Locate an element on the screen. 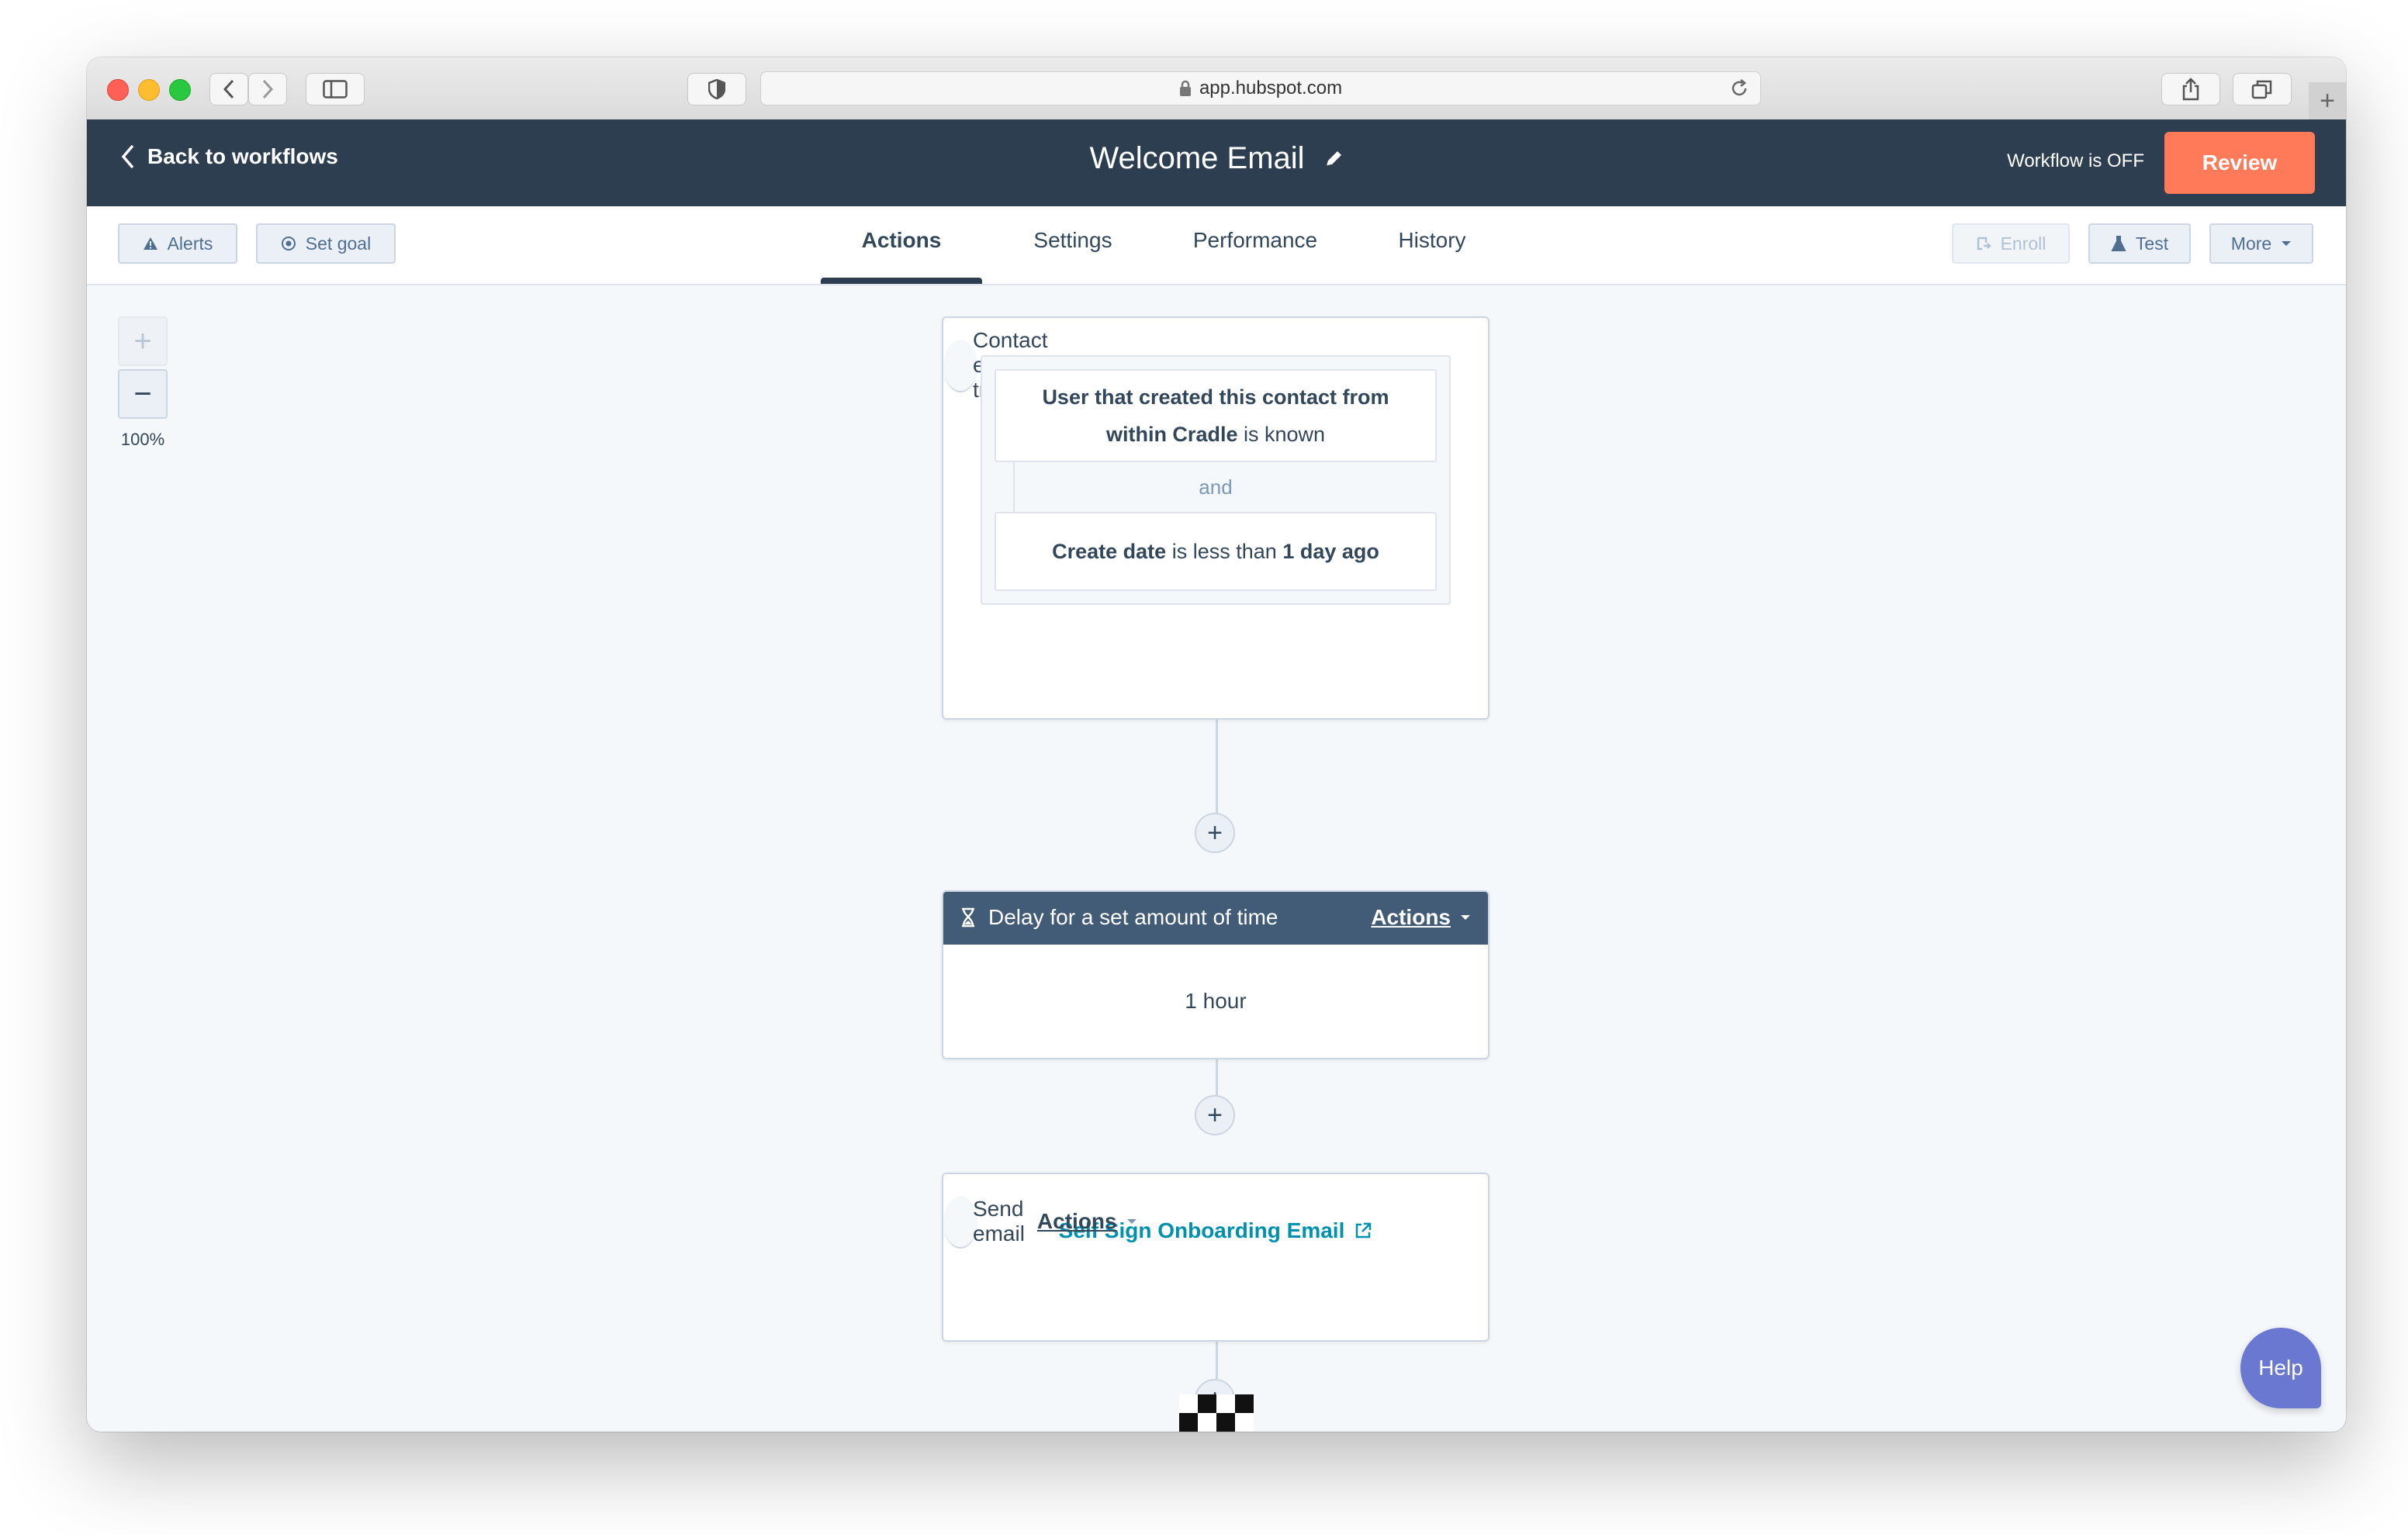 This screenshot has width=2408, height=1534. browser-toolbar: app.hubspot.com + is located at coordinates (1216, 88).